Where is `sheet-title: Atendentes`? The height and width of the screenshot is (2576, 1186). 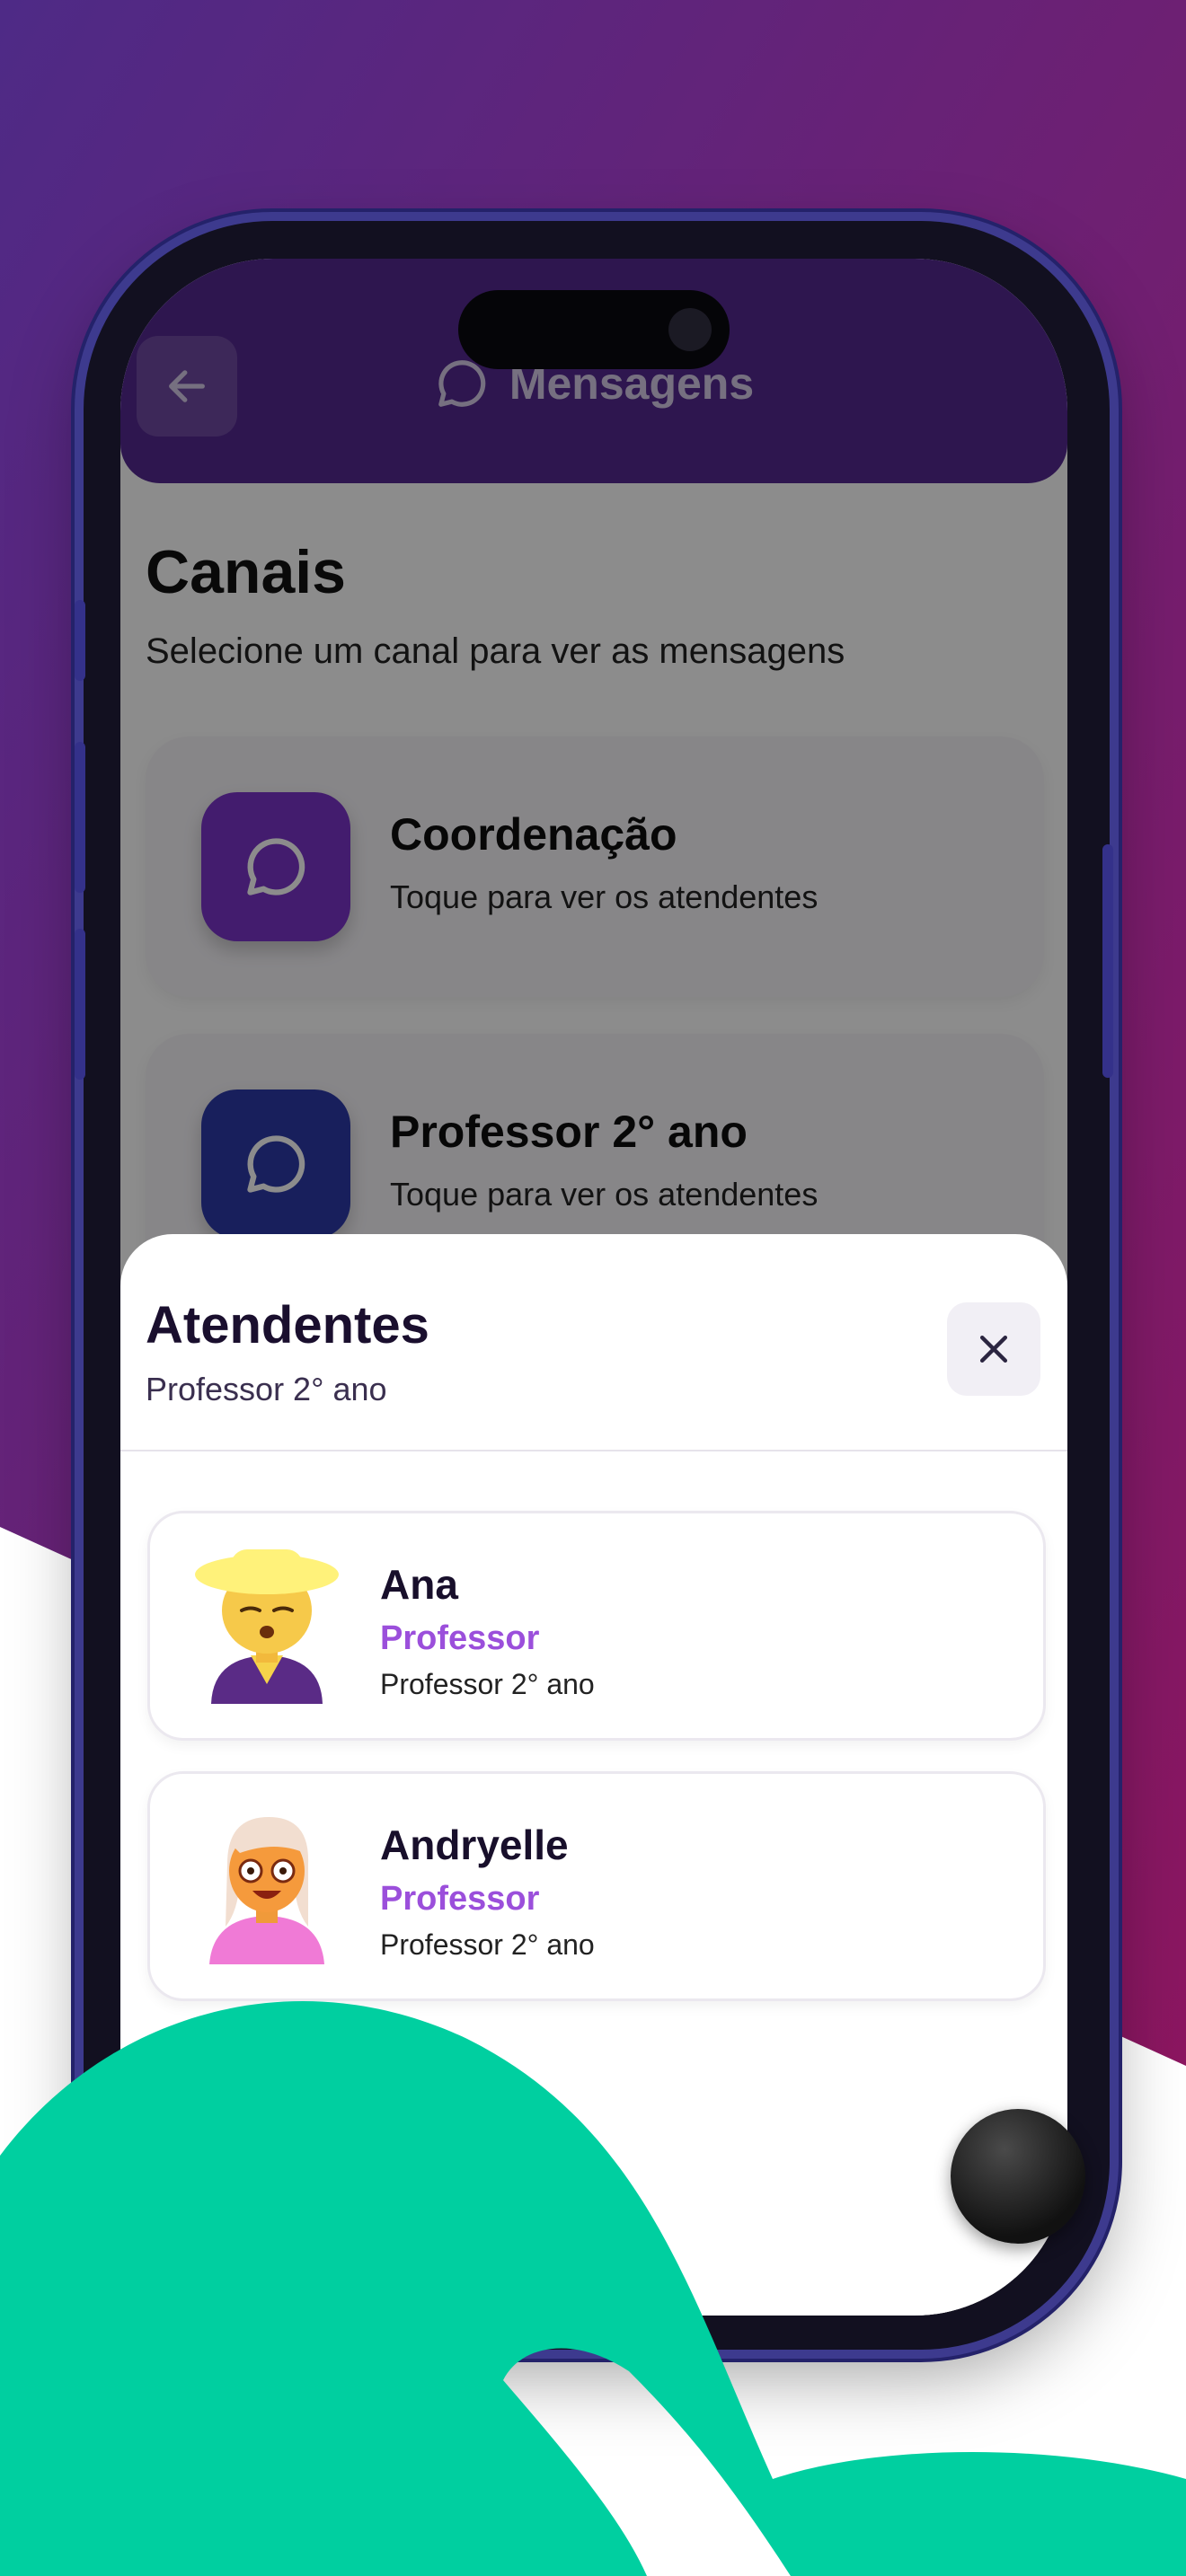
sheet-title: Atendentes is located at coordinates (287, 1325).